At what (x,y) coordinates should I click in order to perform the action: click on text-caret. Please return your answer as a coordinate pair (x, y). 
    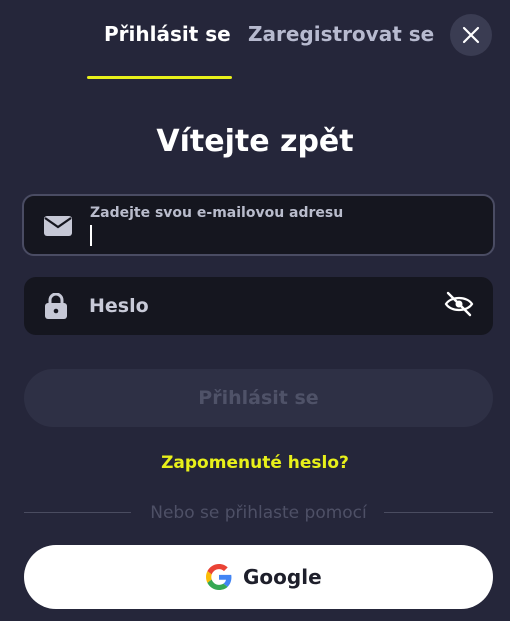
    Looking at the image, I should click on (91, 235).